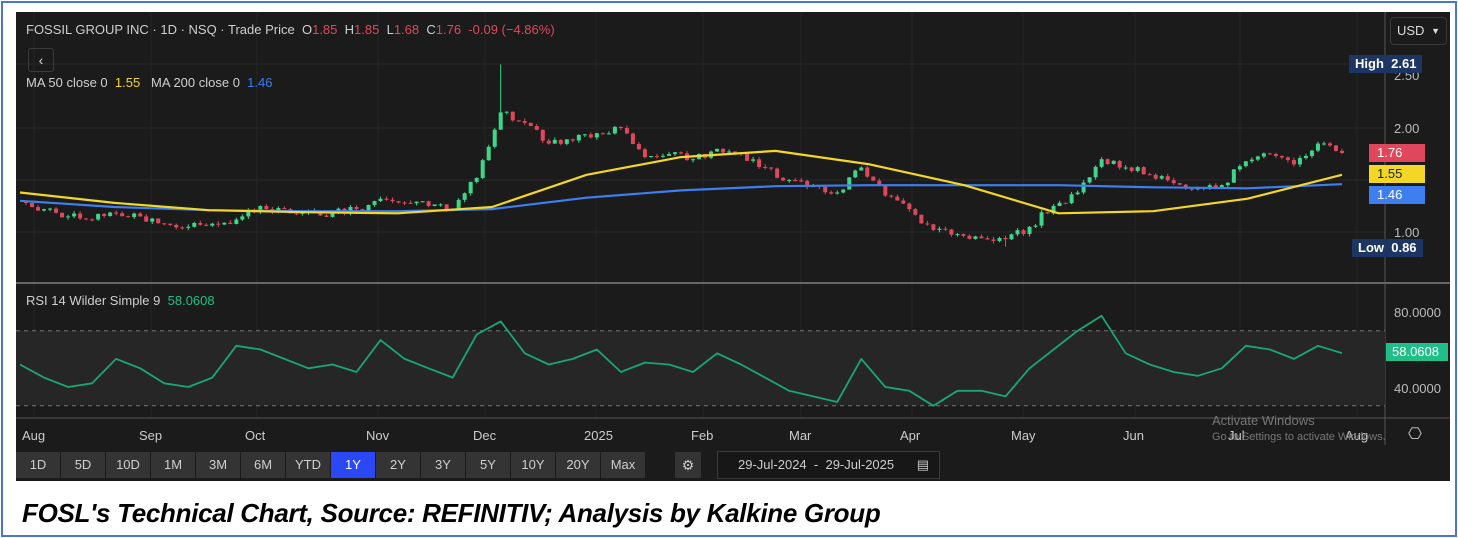 The height and width of the screenshot is (538, 1458). I want to click on time-tick: 2025, so click(598, 435).